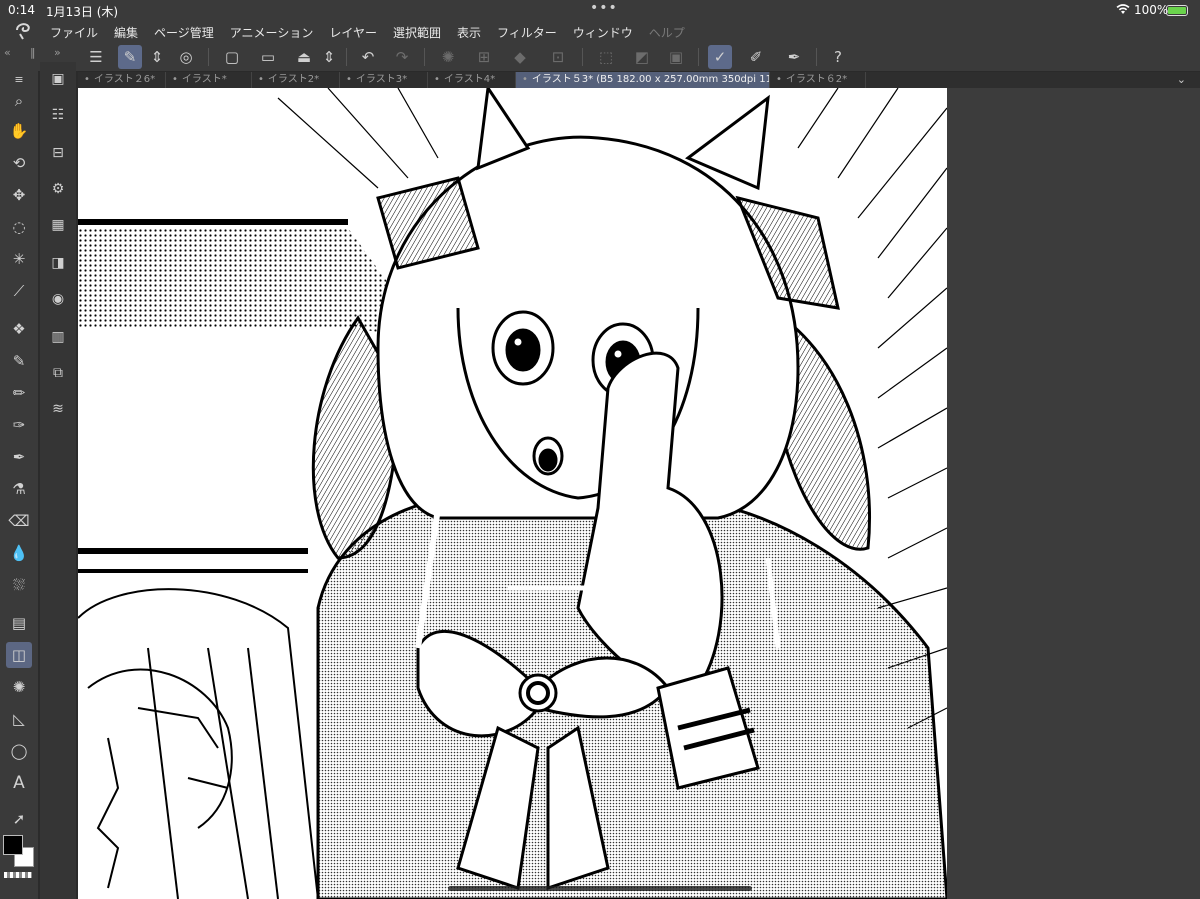 This screenshot has height=899, width=1200. Describe the element at coordinates (604, 8) in the screenshot. I see `multitask-dots-icon: •••` at that location.